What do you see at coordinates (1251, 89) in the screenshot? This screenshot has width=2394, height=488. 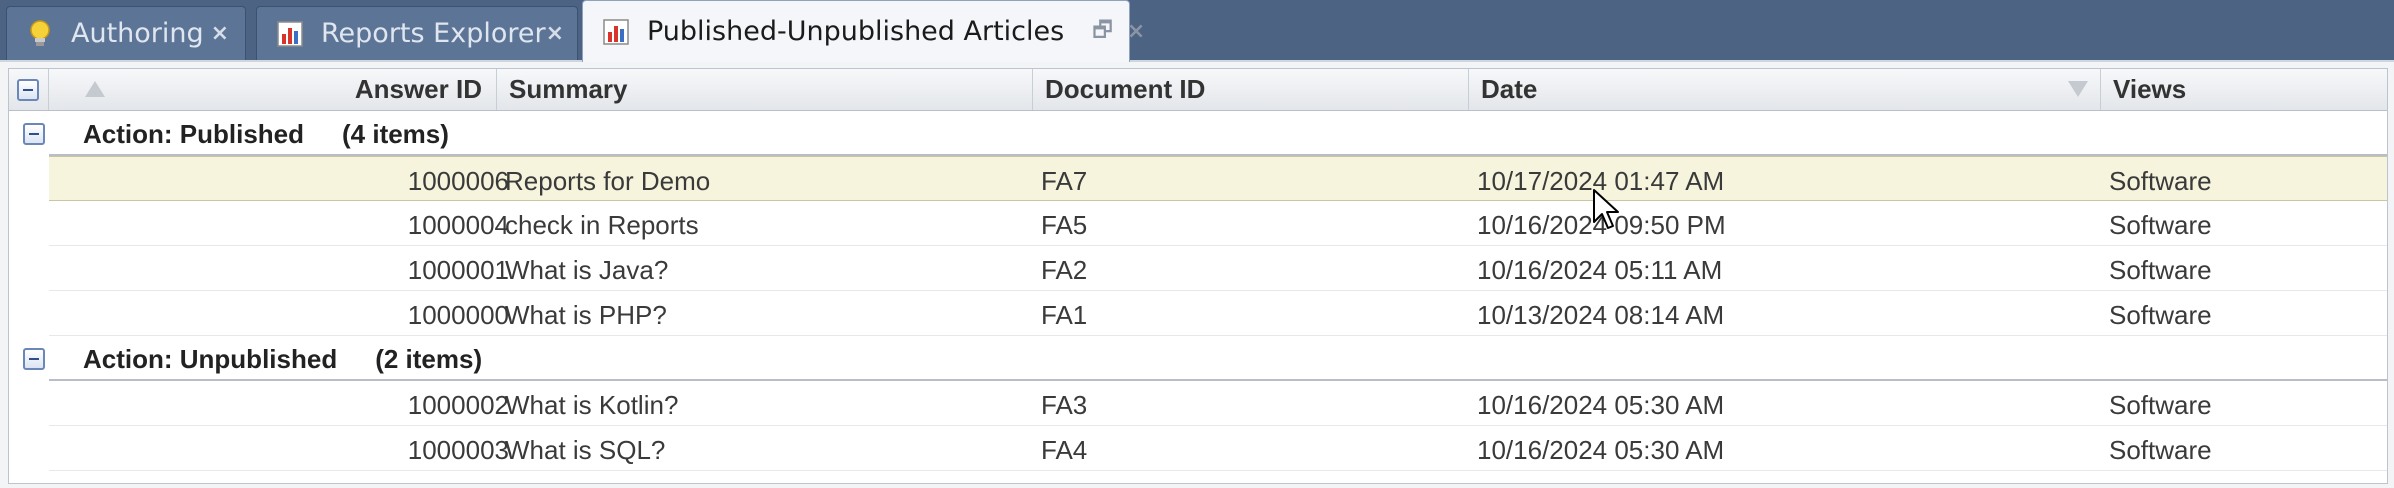 I see `column-header-document-id: Document ID` at bounding box center [1251, 89].